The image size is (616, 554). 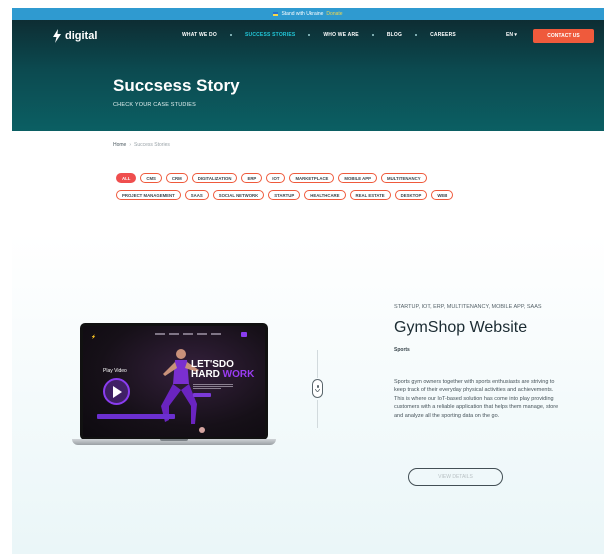 I want to click on page-subtitle: CHECK YOUR CASE STUDIES, so click(x=155, y=105).